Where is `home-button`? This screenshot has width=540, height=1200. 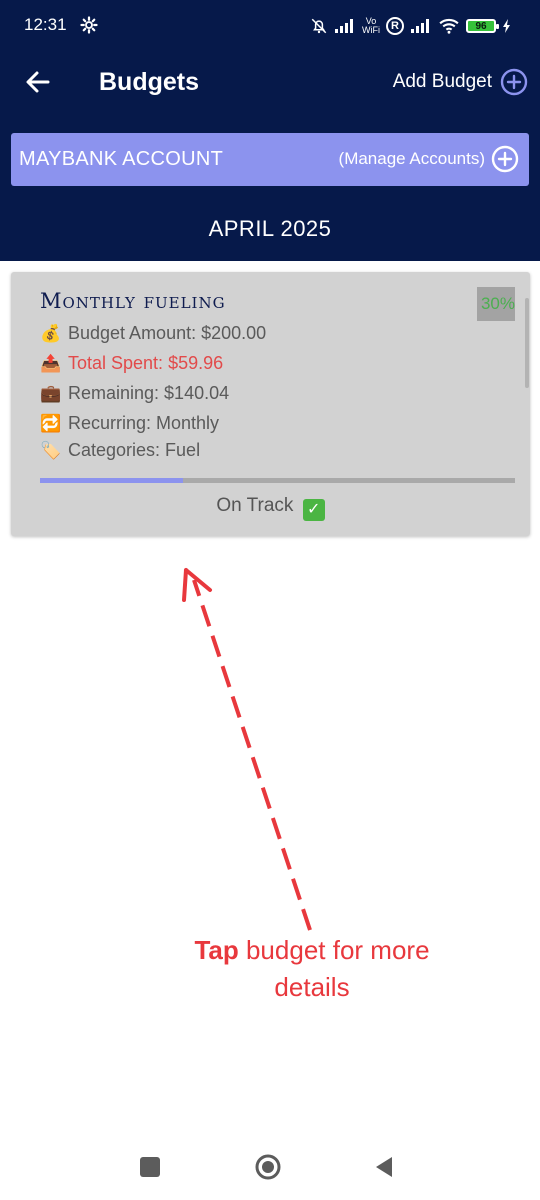 home-button is located at coordinates (268, 1167).